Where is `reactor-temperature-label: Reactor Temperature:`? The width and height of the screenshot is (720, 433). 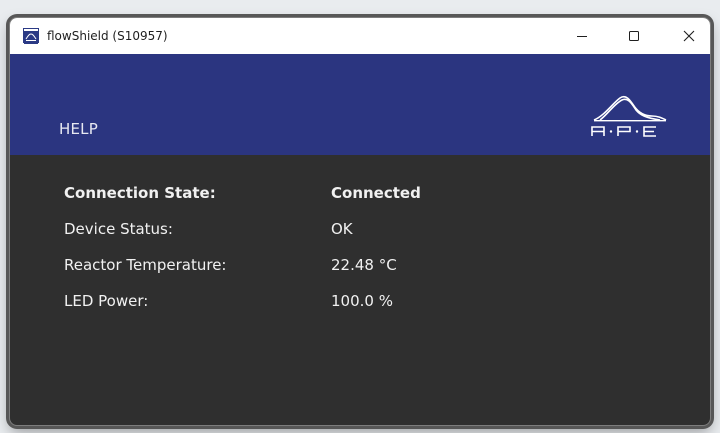 reactor-temperature-label: Reactor Temperature: is located at coordinates (145, 265).